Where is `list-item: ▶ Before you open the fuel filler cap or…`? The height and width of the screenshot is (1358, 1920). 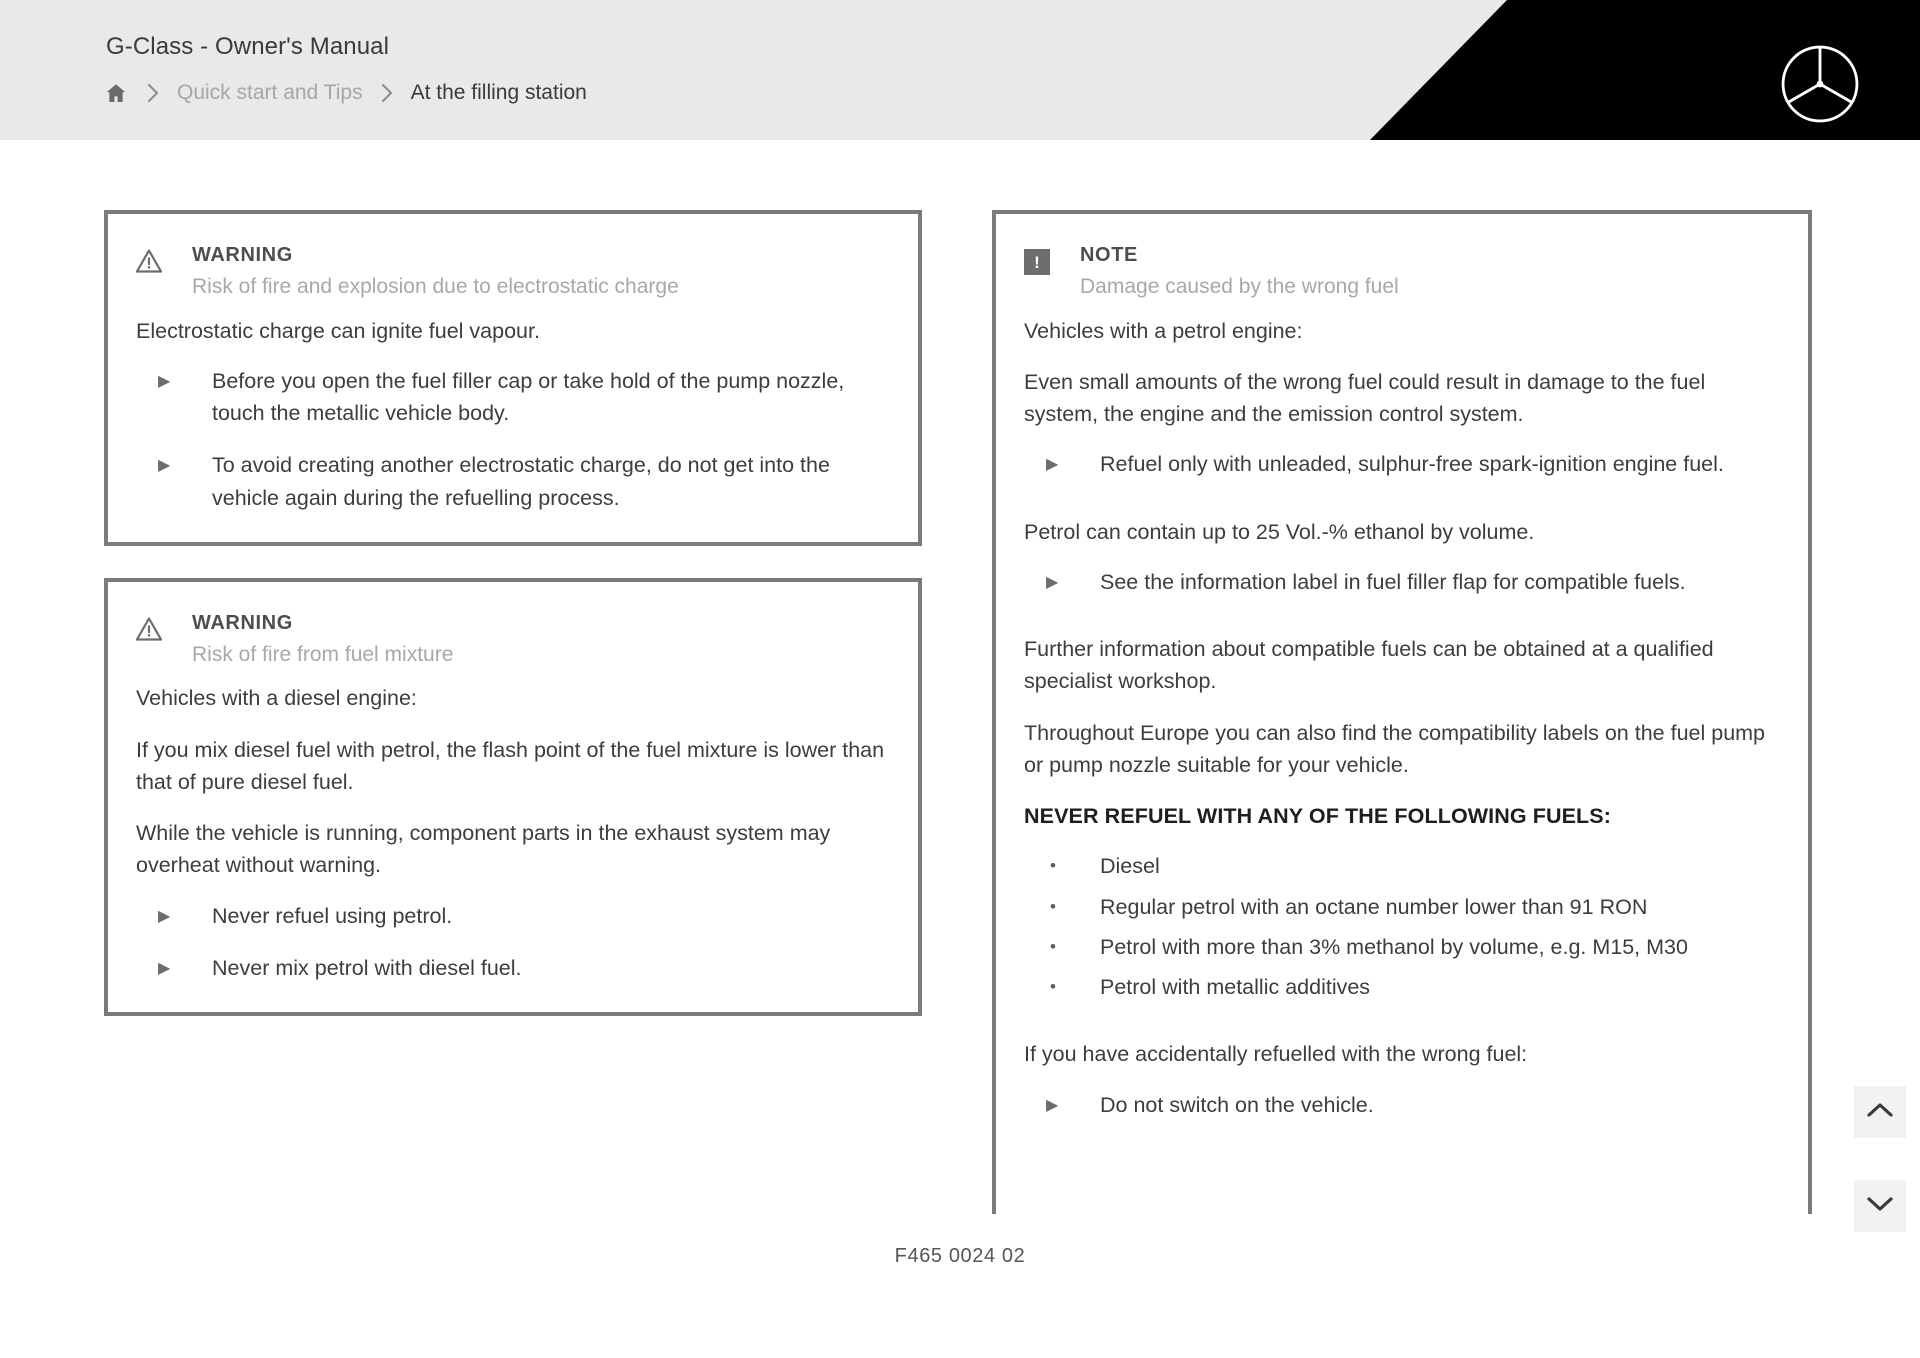 list-item: ▶ Before you open the fuel filler cap or… is located at coordinates (512, 397).